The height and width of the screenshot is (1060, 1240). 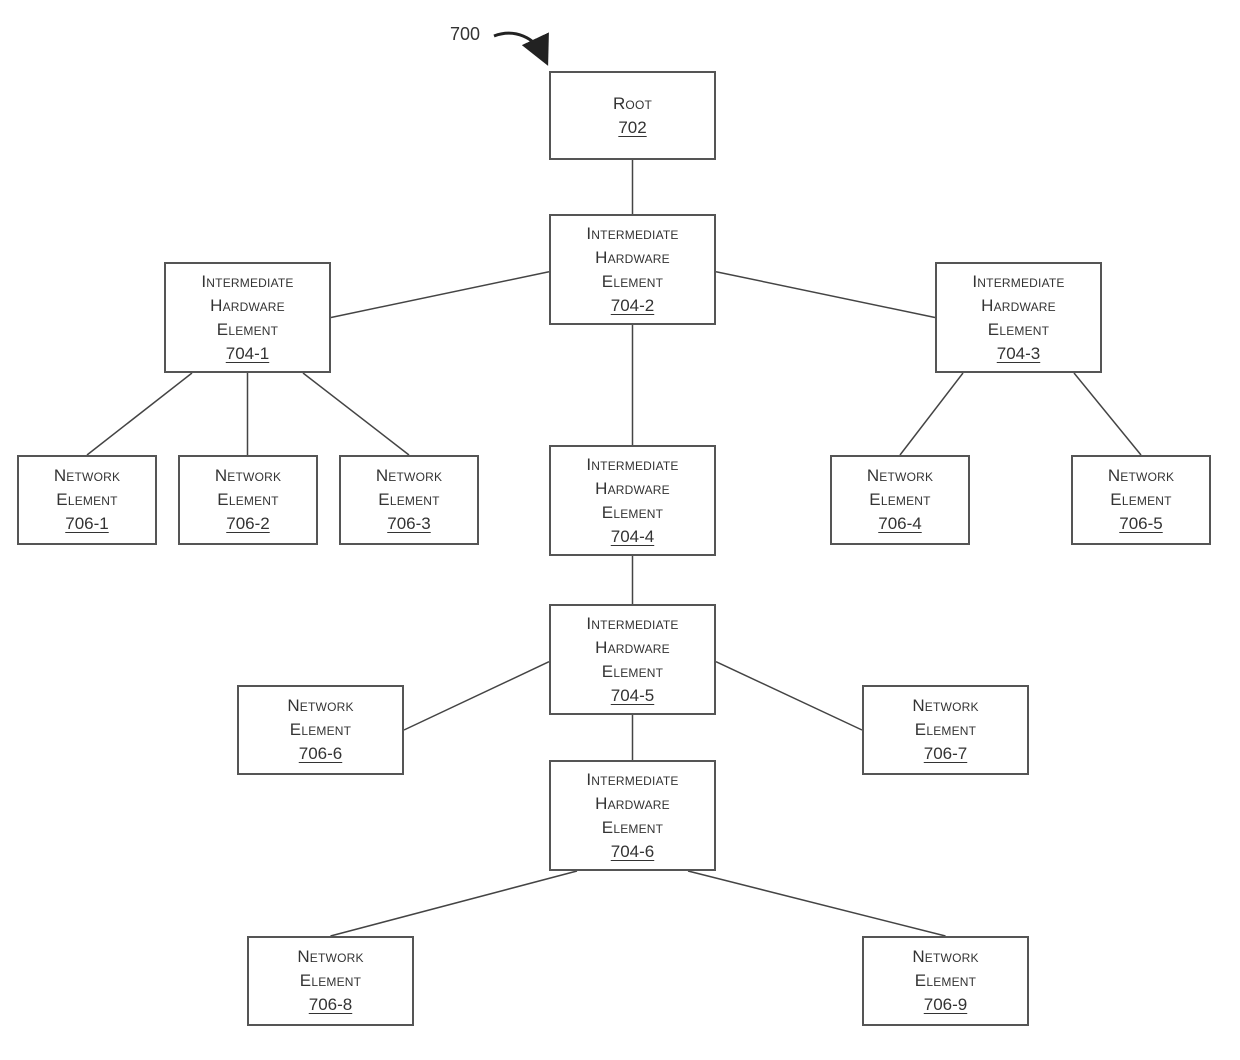 What do you see at coordinates (632, 103) in the screenshot?
I see `node-label-line: Root` at bounding box center [632, 103].